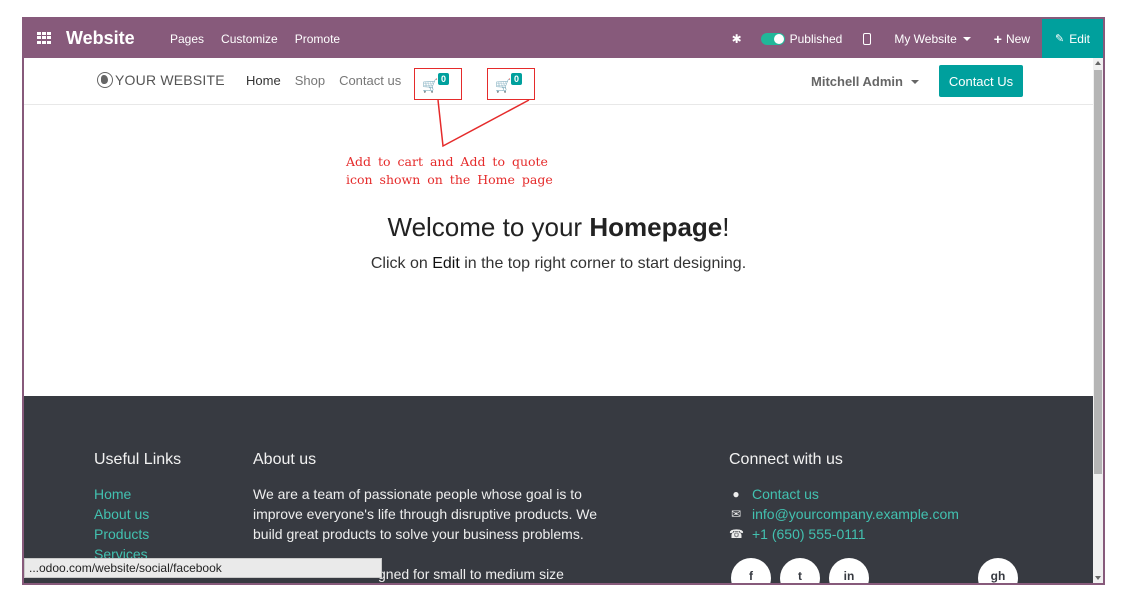 The width and height of the screenshot is (1126, 607). What do you see at coordinates (736, 514) in the screenshot?
I see `envelope-icon: ✉` at bounding box center [736, 514].